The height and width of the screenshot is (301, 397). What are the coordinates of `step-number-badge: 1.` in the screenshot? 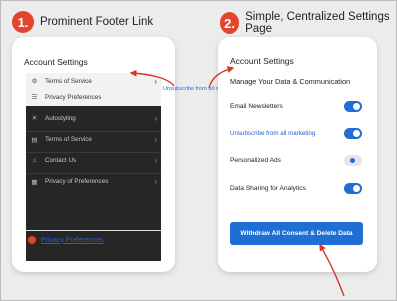 It's located at (23, 22).